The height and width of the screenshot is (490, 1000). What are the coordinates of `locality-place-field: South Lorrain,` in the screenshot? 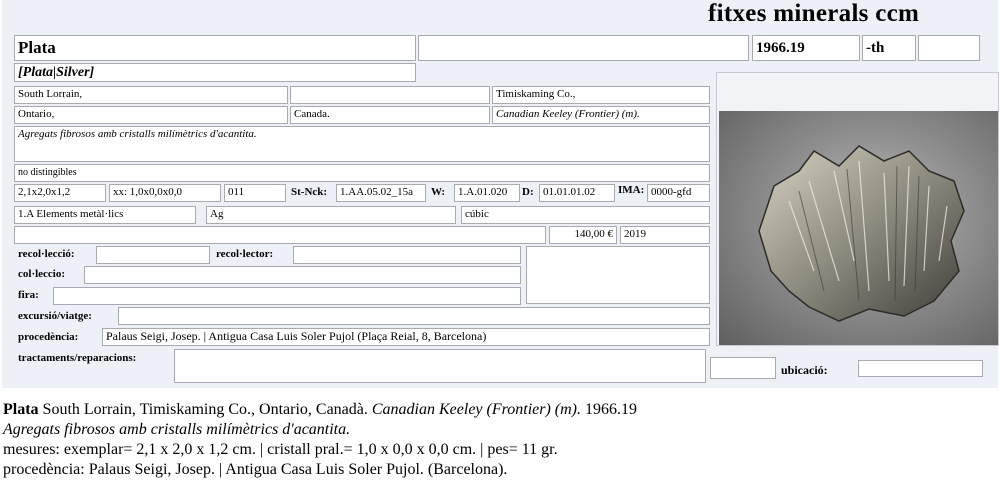 It's located at (151, 95).